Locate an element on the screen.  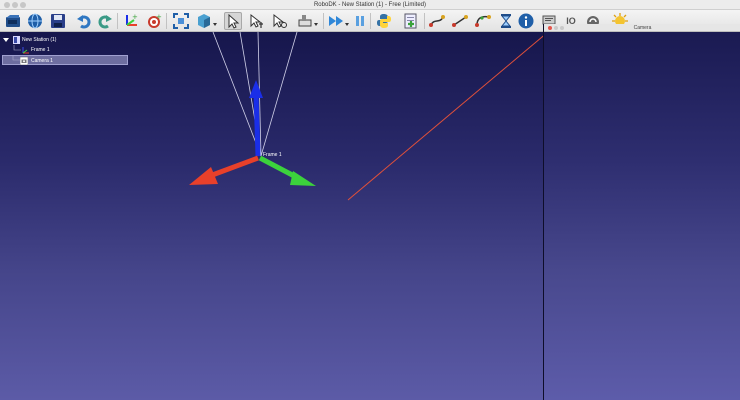
add-target-icon: + is located at coordinates (154, 21).